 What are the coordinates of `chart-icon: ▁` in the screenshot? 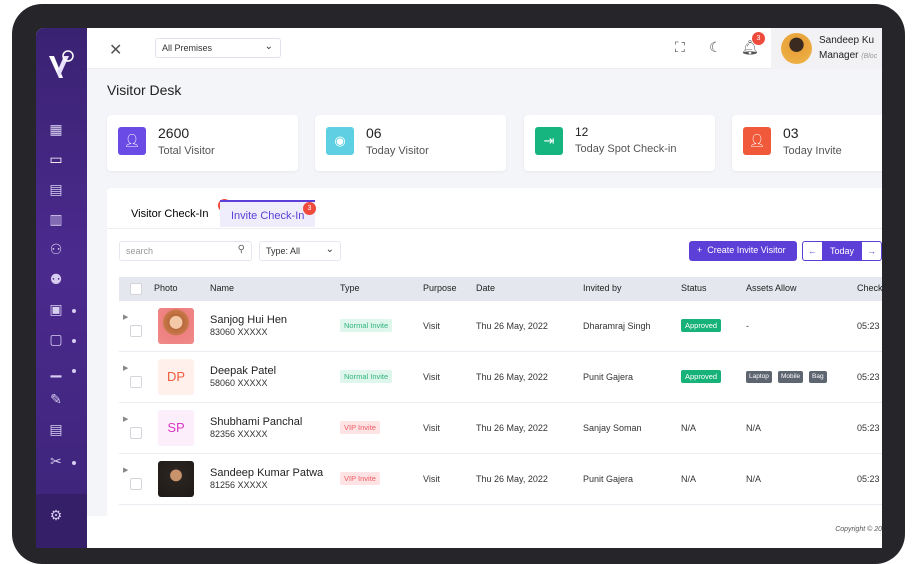 It's located at (56, 369).